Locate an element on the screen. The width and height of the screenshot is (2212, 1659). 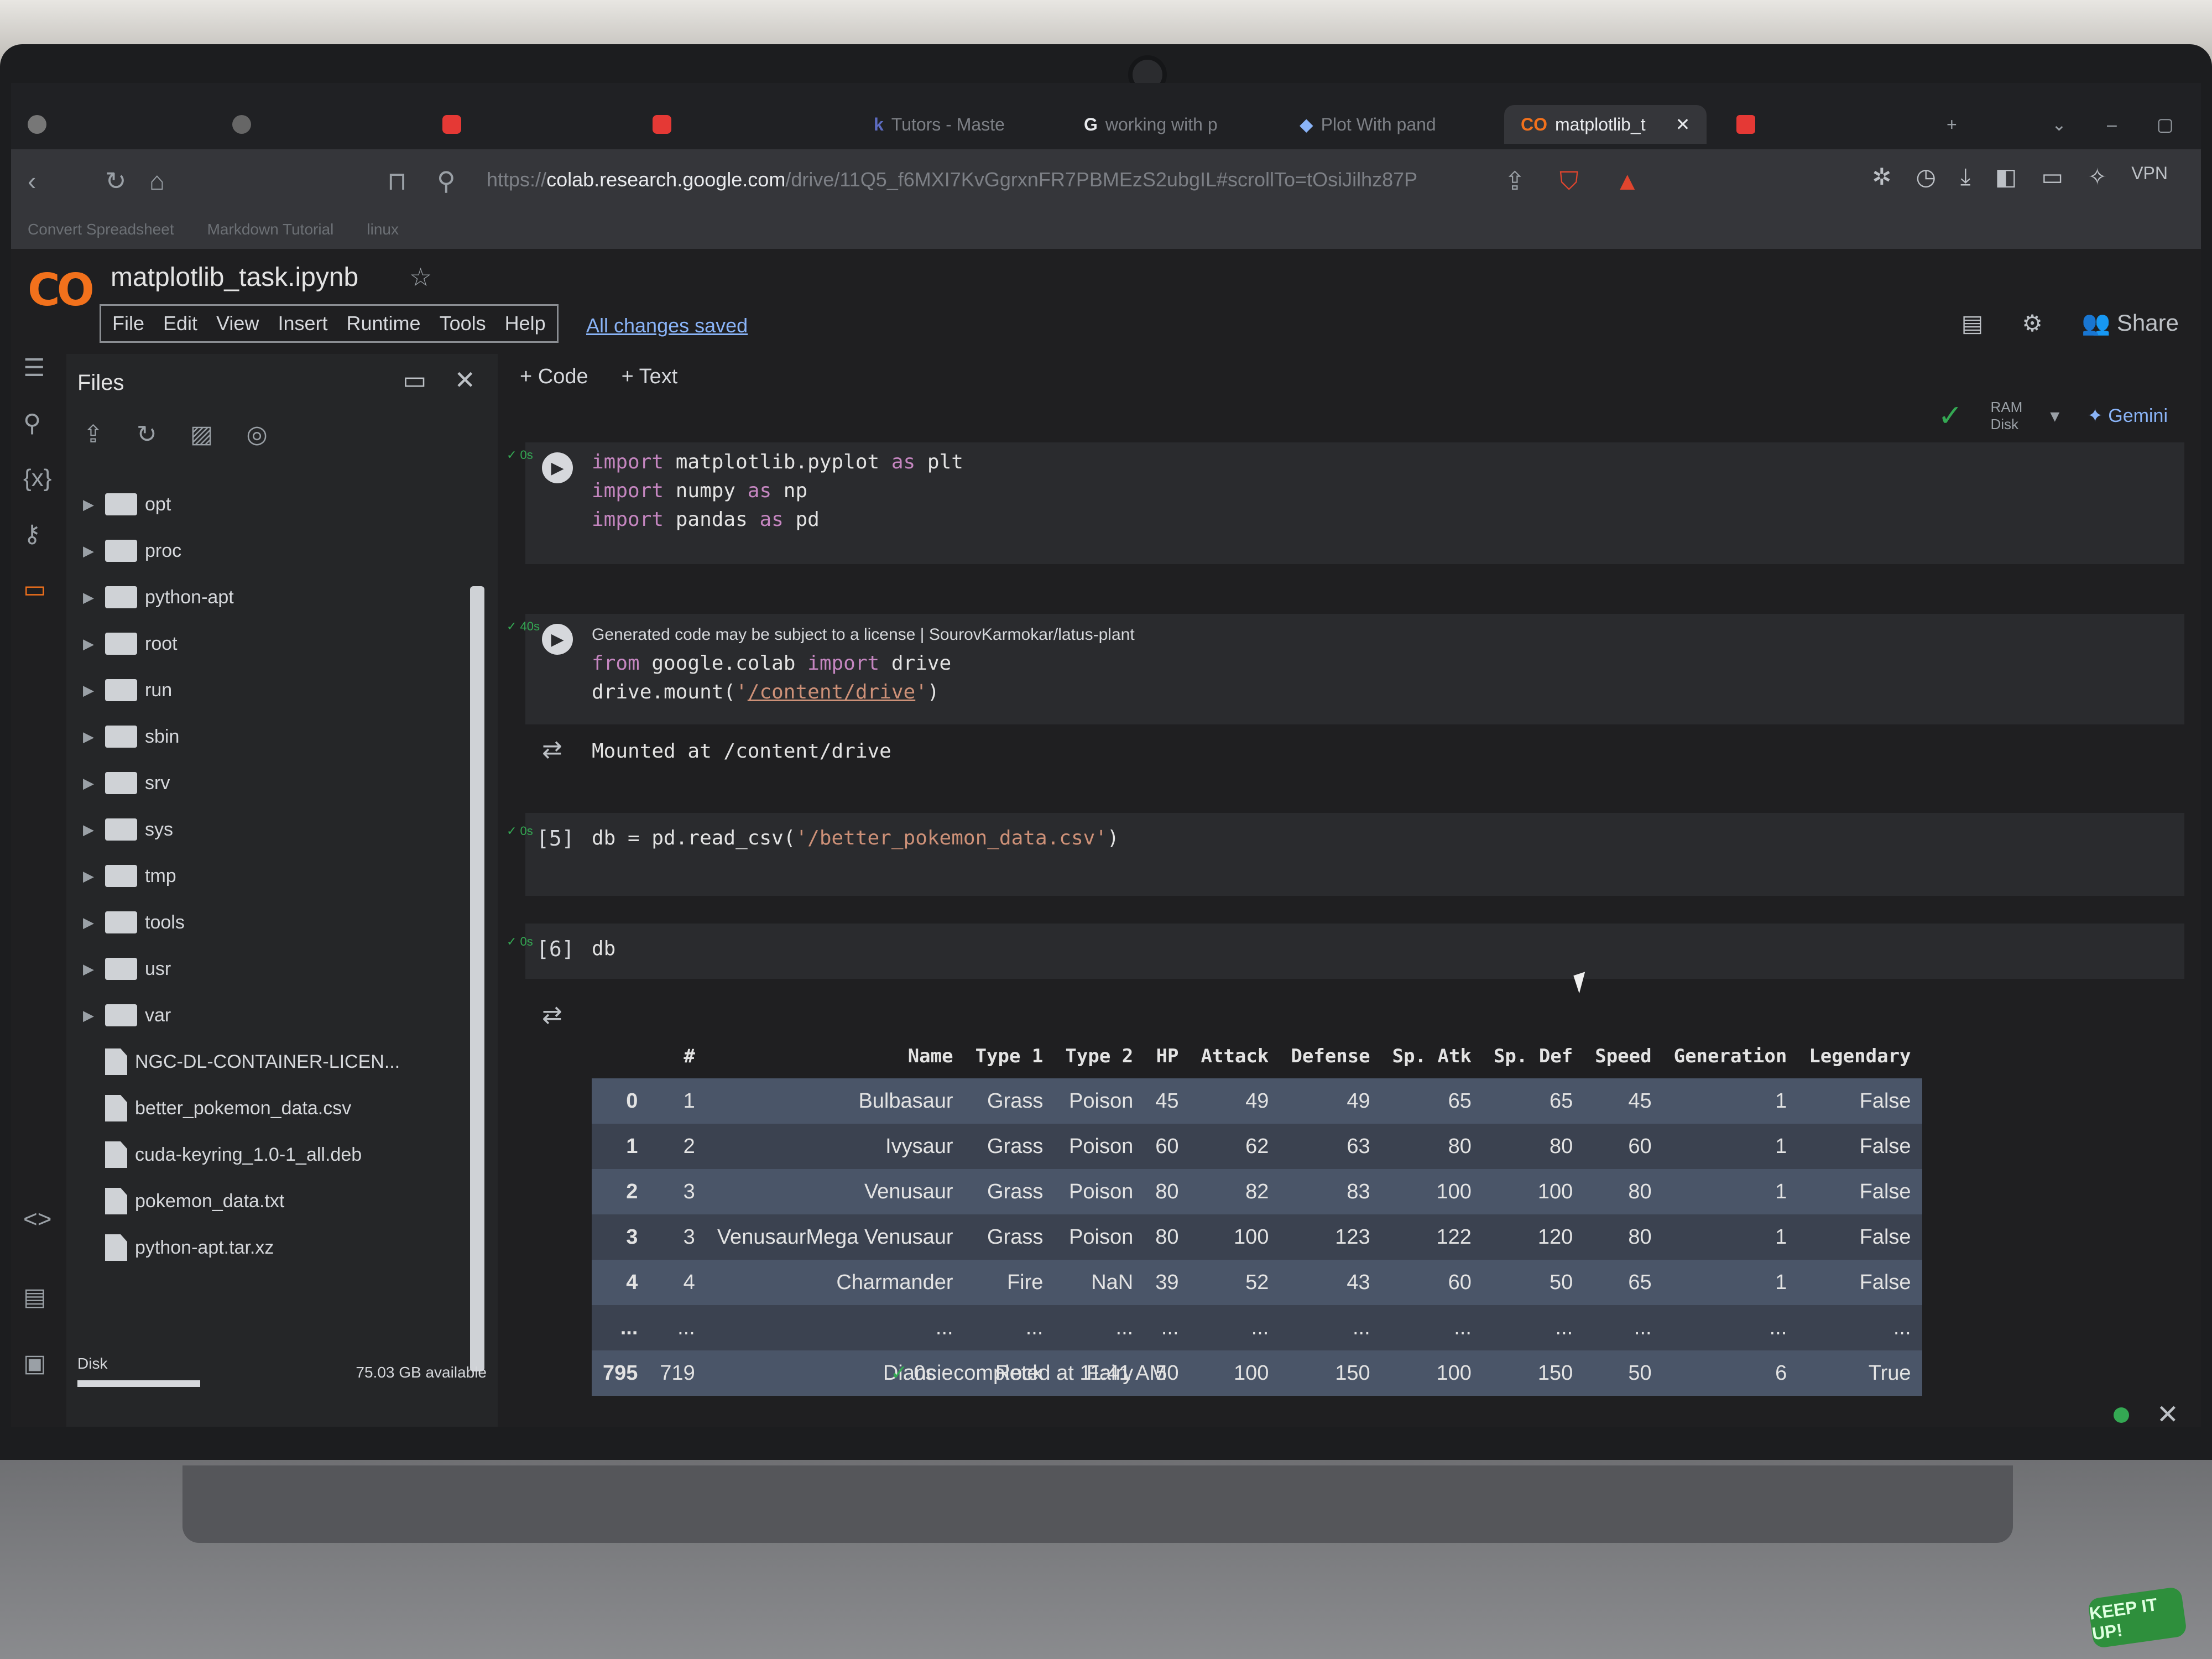
brave-rewards-icon: ▲ is located at coordinates (1627, 181).